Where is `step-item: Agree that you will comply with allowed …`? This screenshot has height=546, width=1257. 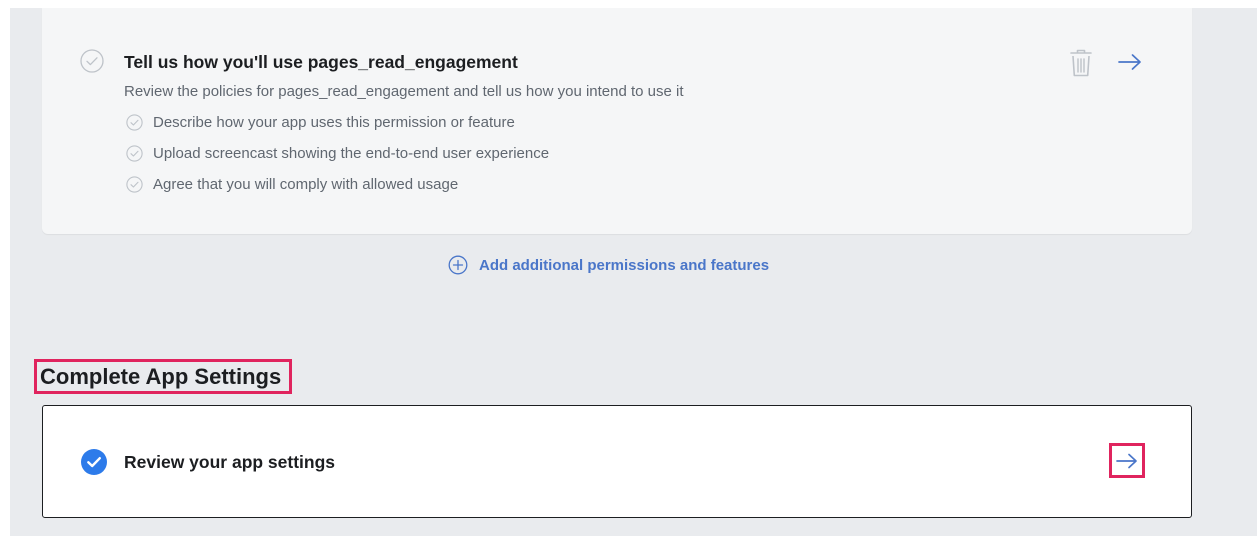
step-item: Agree that you will comply with allowed … is located at coordinates (292, 184).